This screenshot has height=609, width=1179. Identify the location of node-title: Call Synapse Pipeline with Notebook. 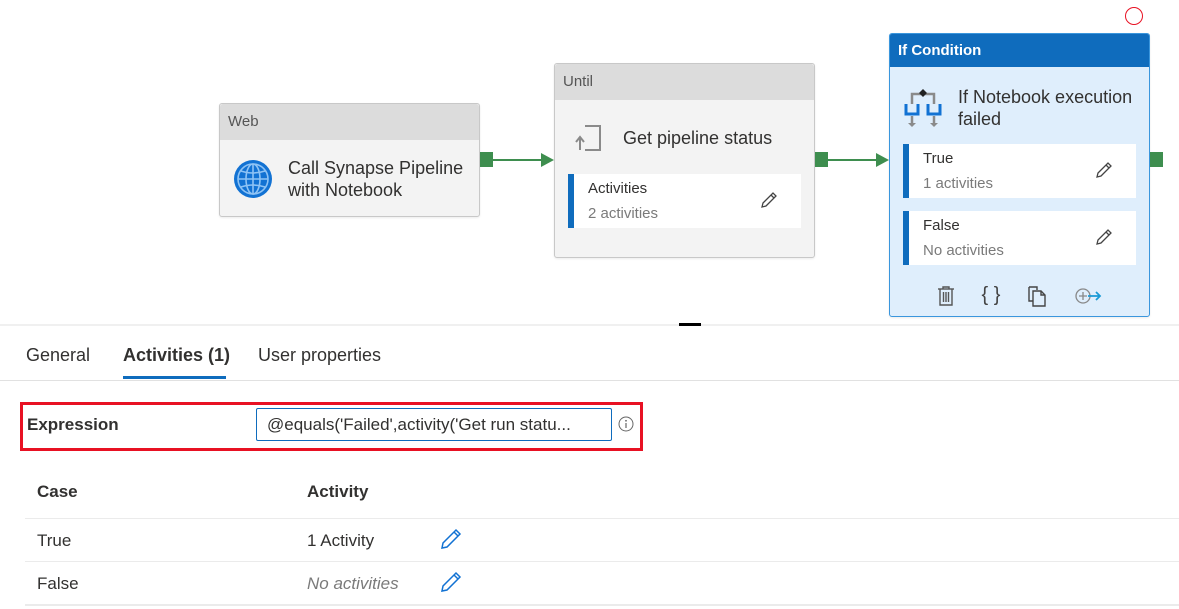
(375, 179).